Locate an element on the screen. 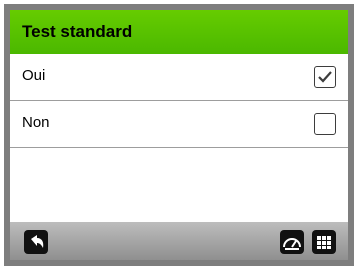 The width and height of the screenshot is (358, 270). checked-checkbox is located at coordinates (325, 77).